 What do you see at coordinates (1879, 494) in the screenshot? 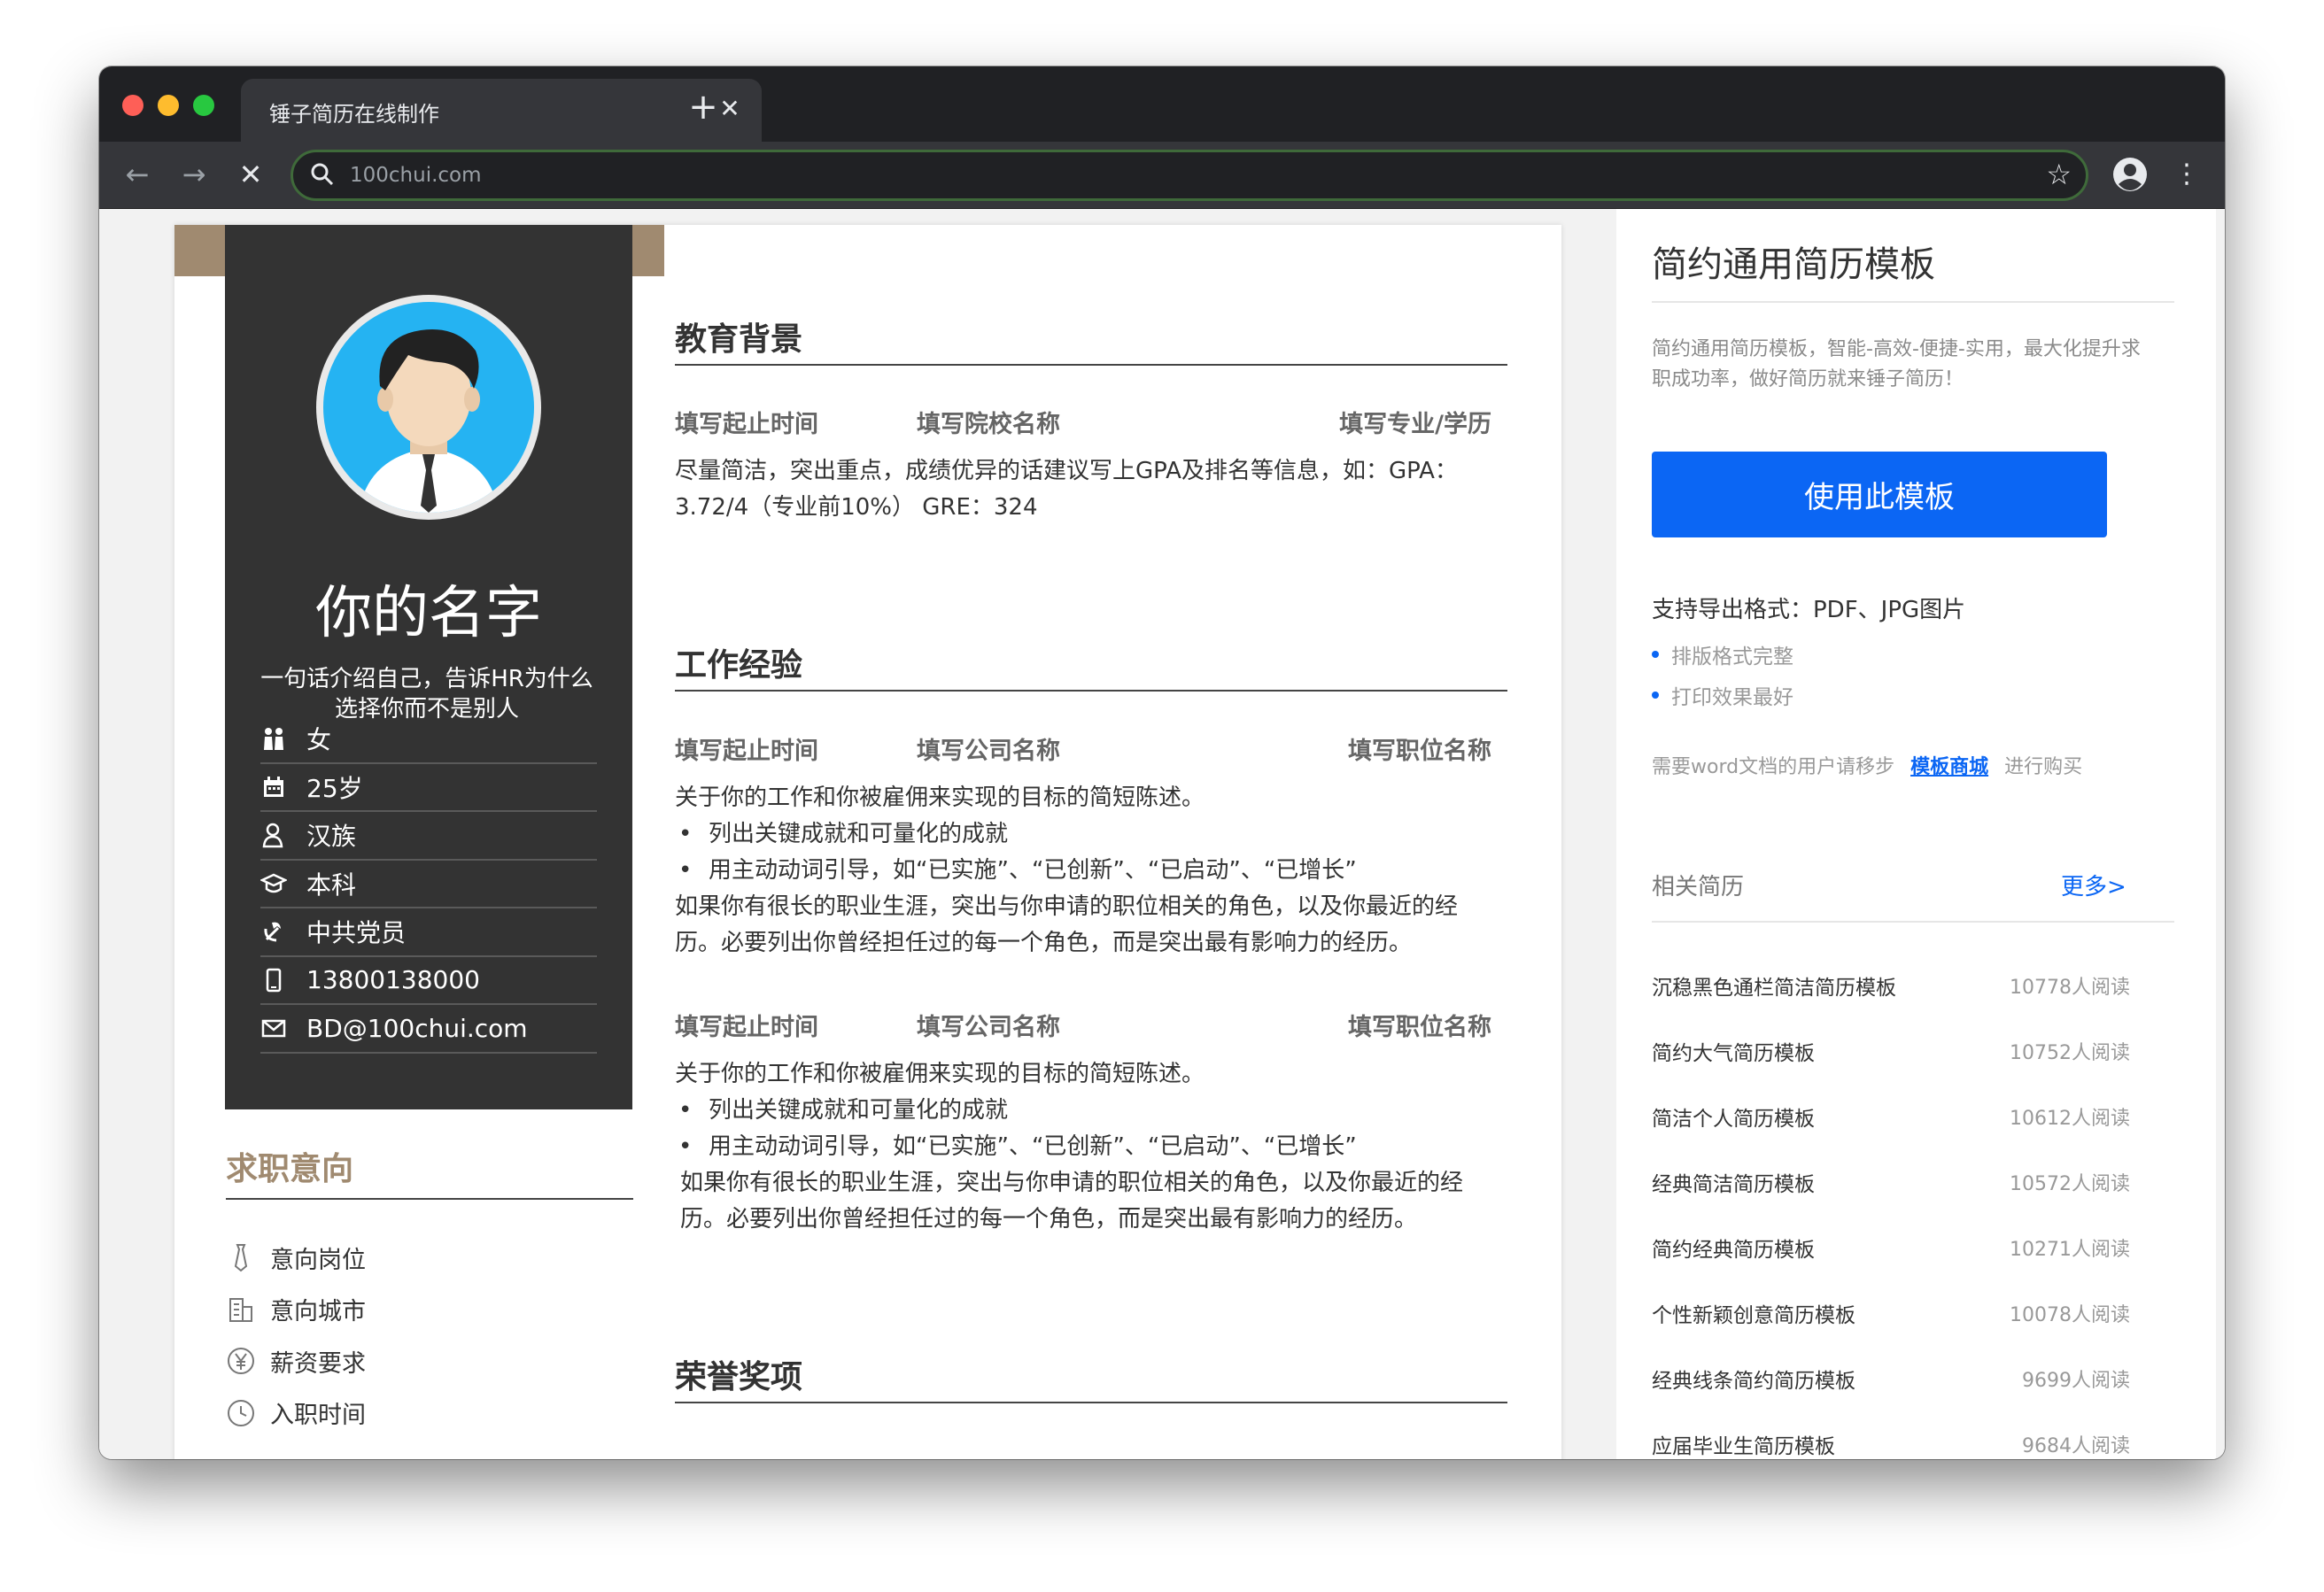
I see `use-template-button: 使用此模板` at bounding box center [1879, 494].